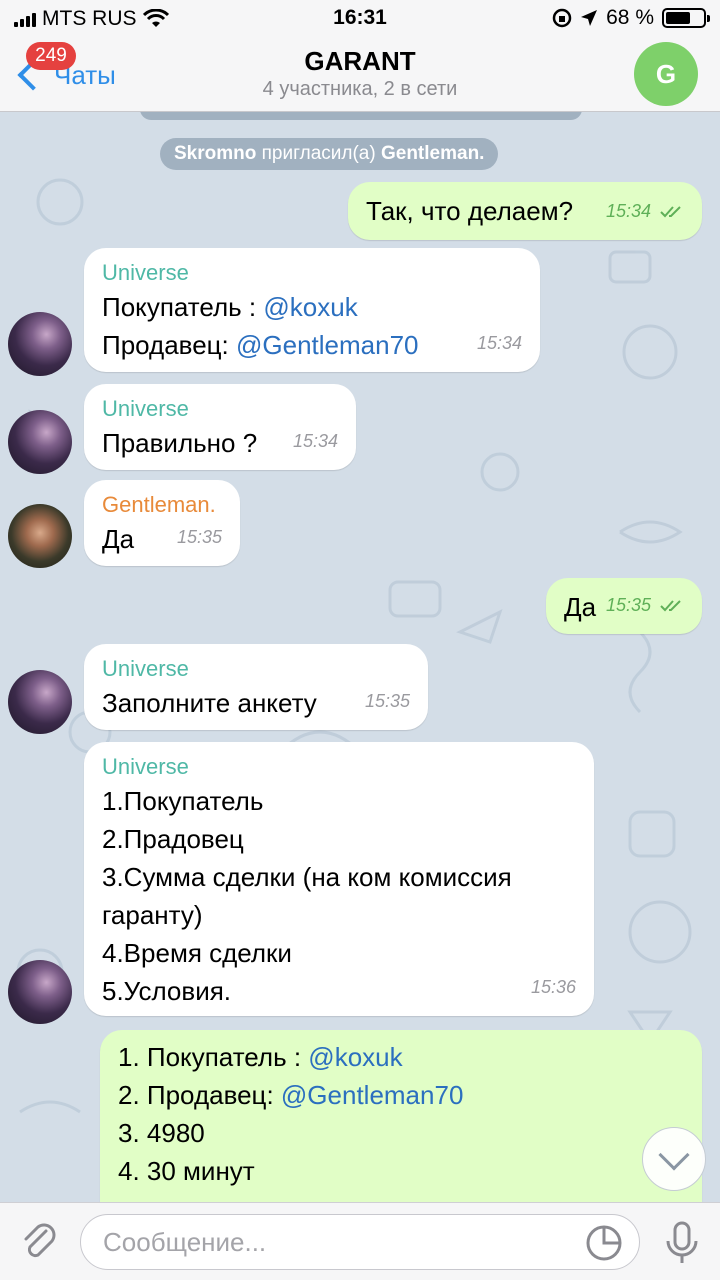 This screenshot has height=1280, width=720. I want to click on message-line: 3.Сумма сделки (на ком комиссия, so click(307, 877).